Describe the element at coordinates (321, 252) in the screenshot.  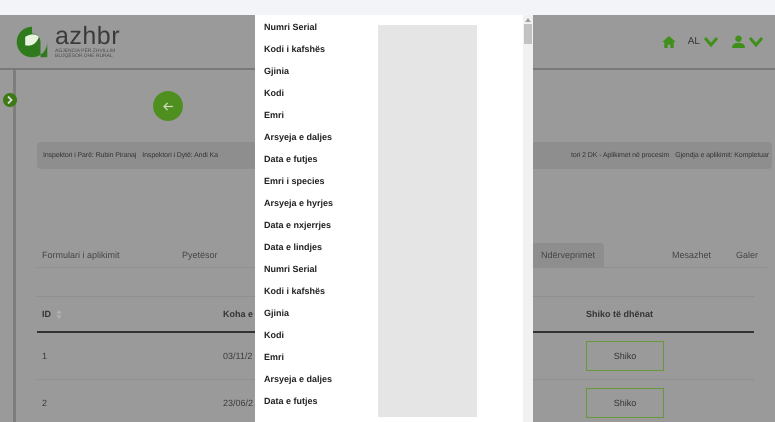
I see `list-item: Data e lindjes` at that location.